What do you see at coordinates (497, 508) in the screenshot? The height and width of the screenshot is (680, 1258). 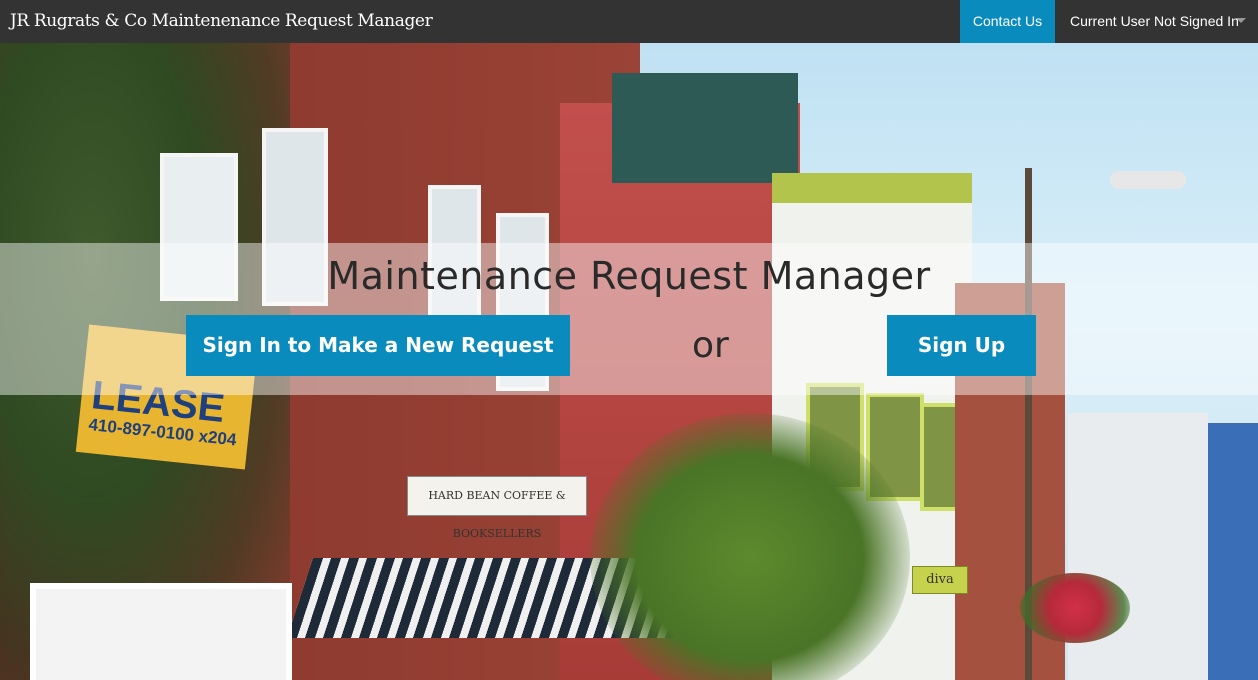 I see `shop-sign: HARD BEAN COFFEE & BOOKSELLERS` at bounding box center [497, 508].